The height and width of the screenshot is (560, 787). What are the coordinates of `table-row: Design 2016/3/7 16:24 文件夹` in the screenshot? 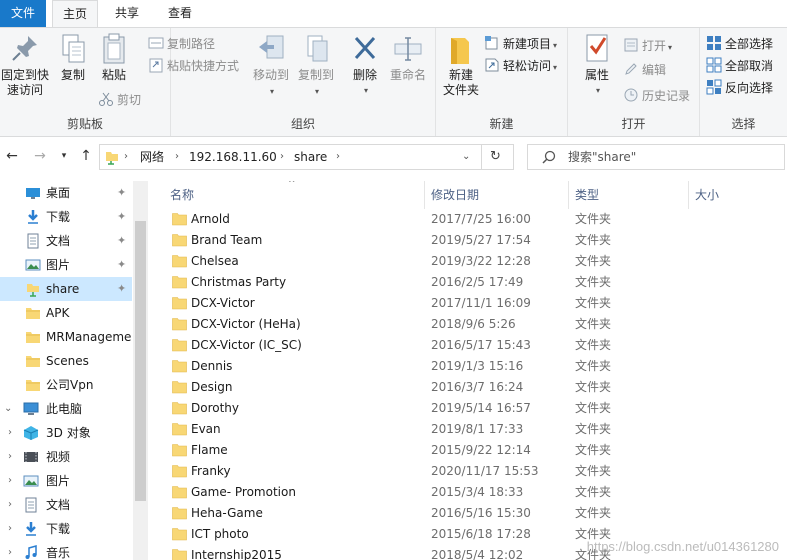 It's located at (469, 387).